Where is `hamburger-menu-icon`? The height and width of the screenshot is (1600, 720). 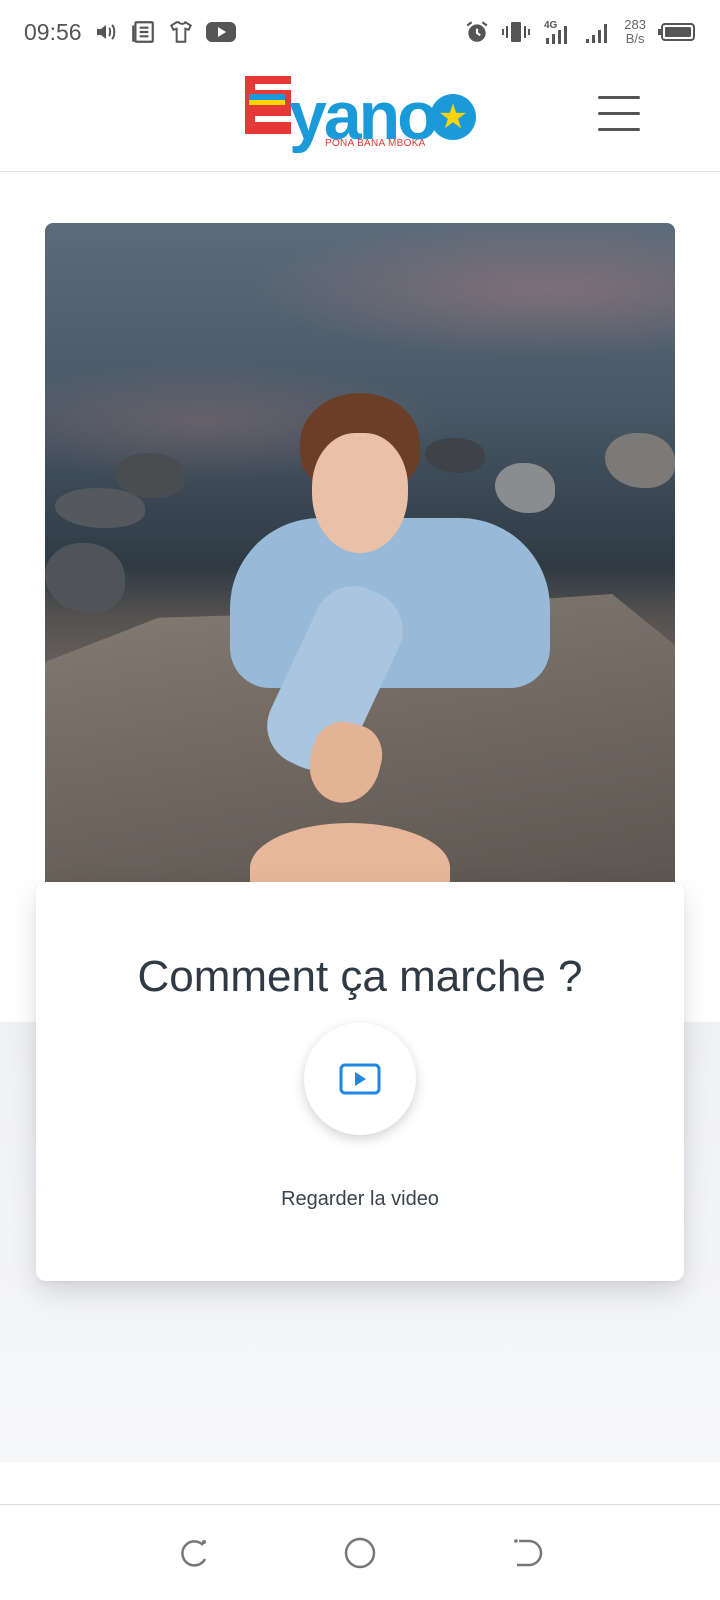
hamburger-menu-icon is located at coordinates (620, 114).